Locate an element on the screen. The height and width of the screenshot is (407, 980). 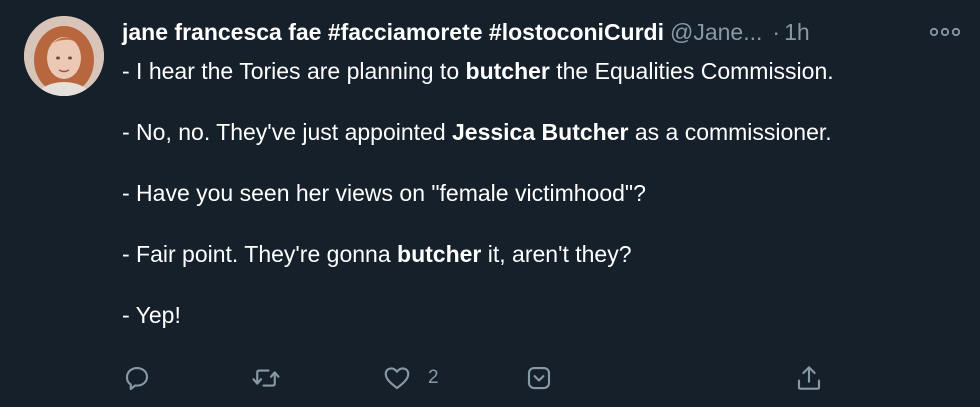
more-icon is located at coordinates (945, 32).